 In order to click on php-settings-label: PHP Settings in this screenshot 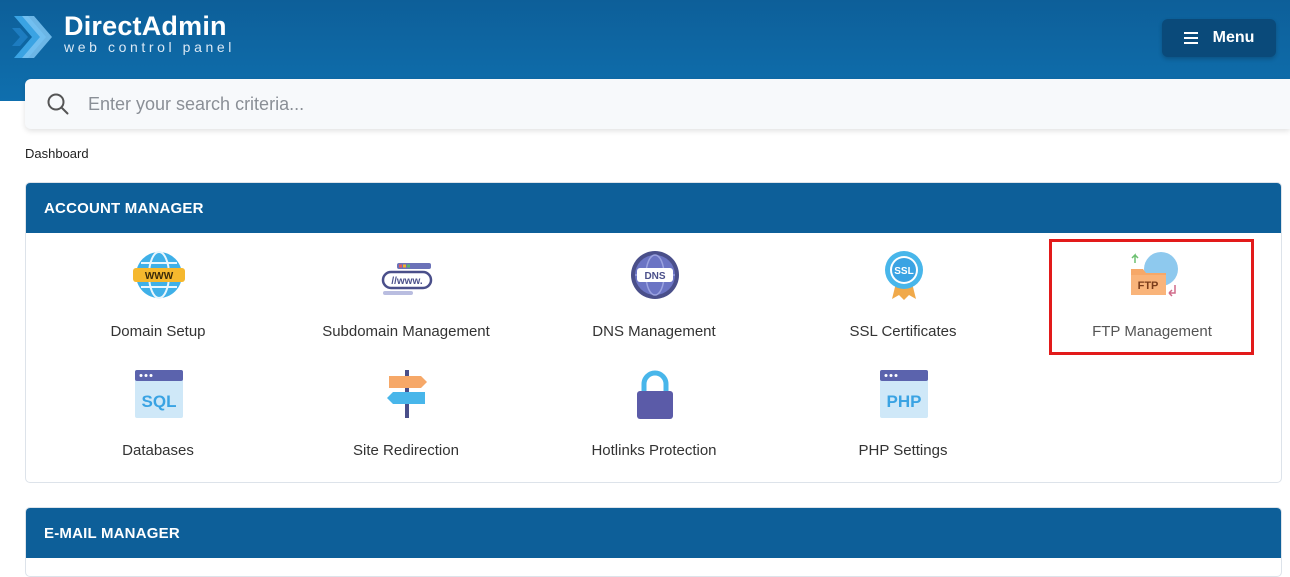, I will do `click(903, 450)`.